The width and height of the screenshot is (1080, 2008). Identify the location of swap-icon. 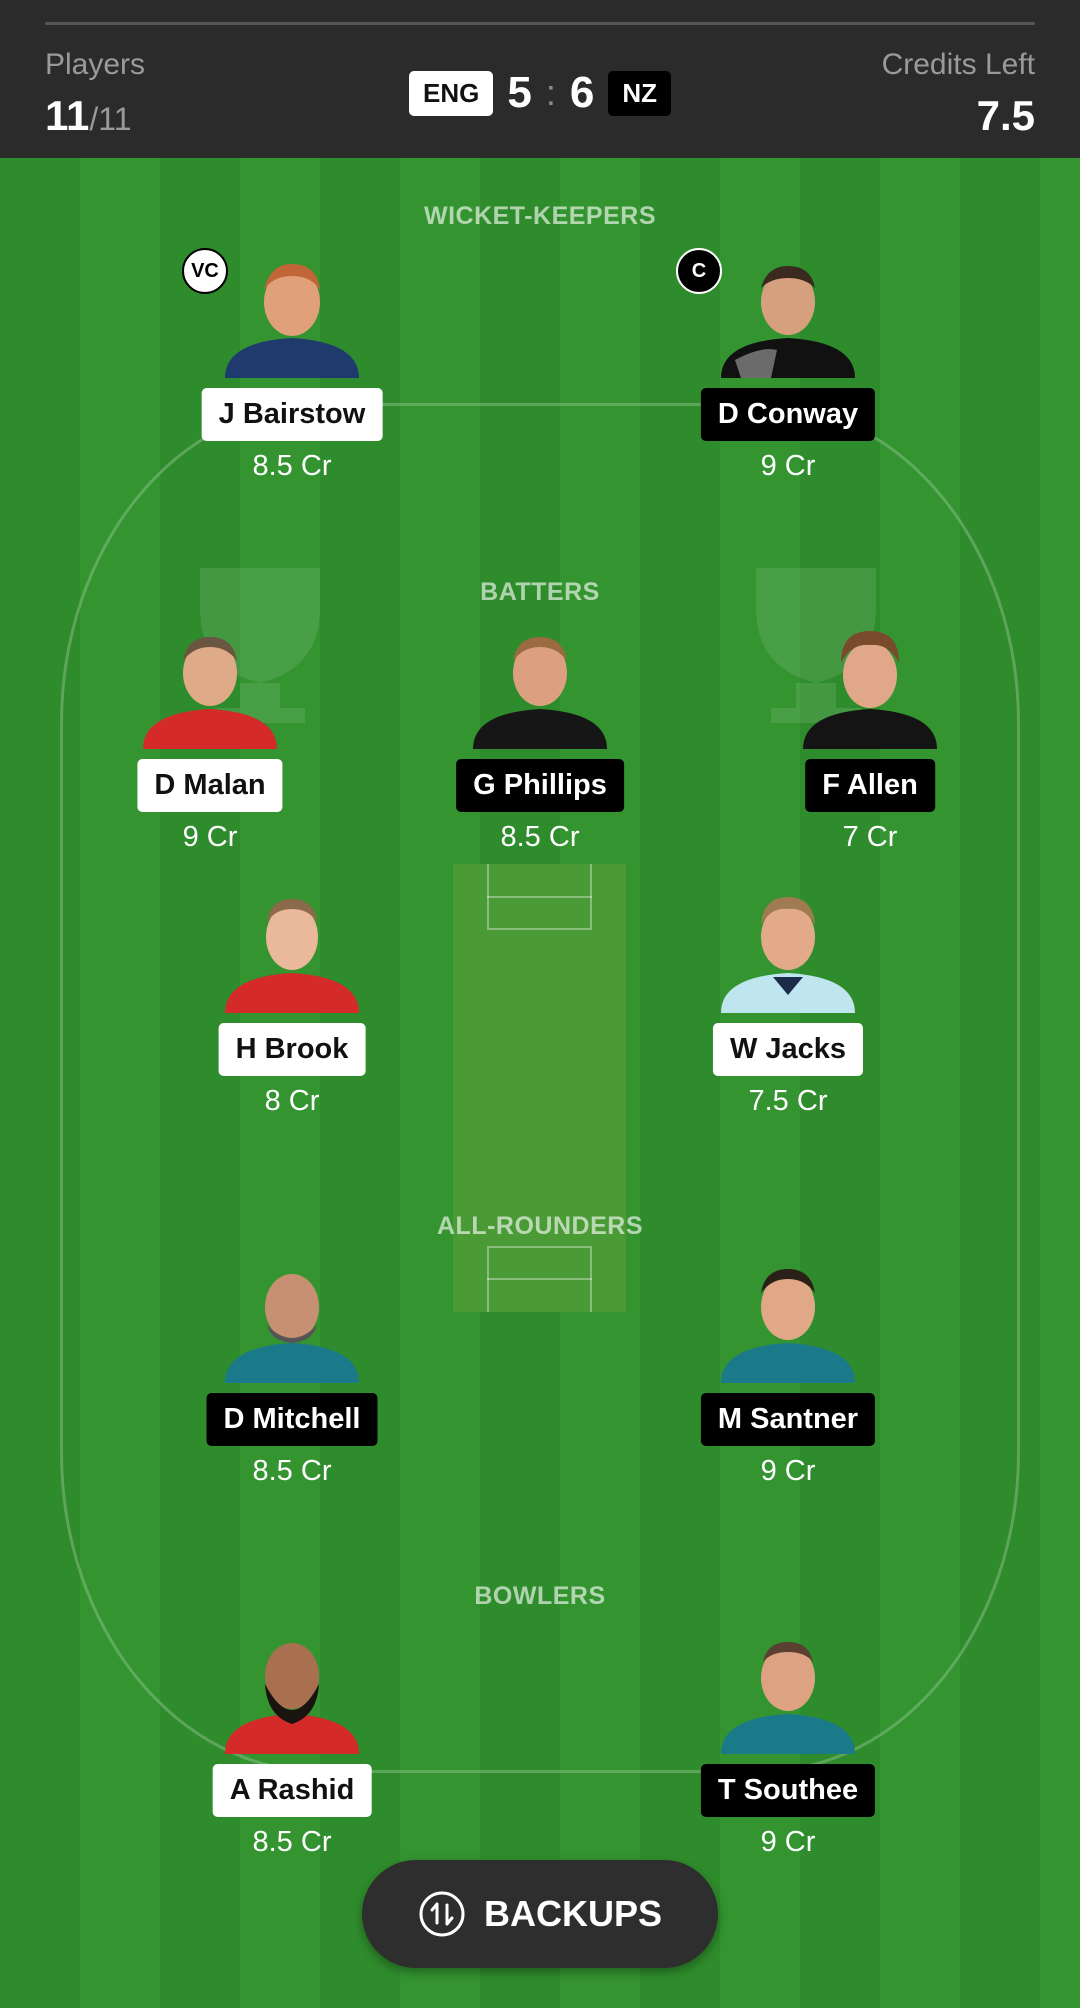
(442, 1914).